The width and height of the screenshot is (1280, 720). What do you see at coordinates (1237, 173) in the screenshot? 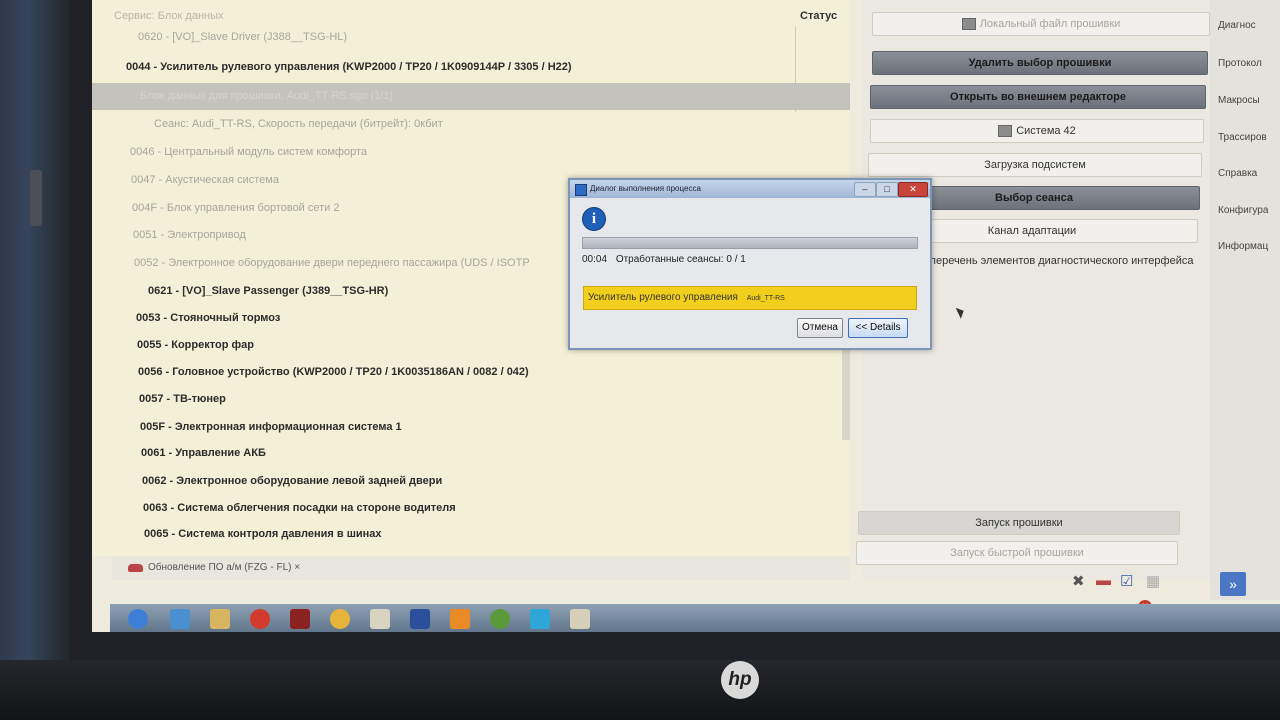
I see `side-menu-item-help: Справка` at bounding box center [1237, 173].